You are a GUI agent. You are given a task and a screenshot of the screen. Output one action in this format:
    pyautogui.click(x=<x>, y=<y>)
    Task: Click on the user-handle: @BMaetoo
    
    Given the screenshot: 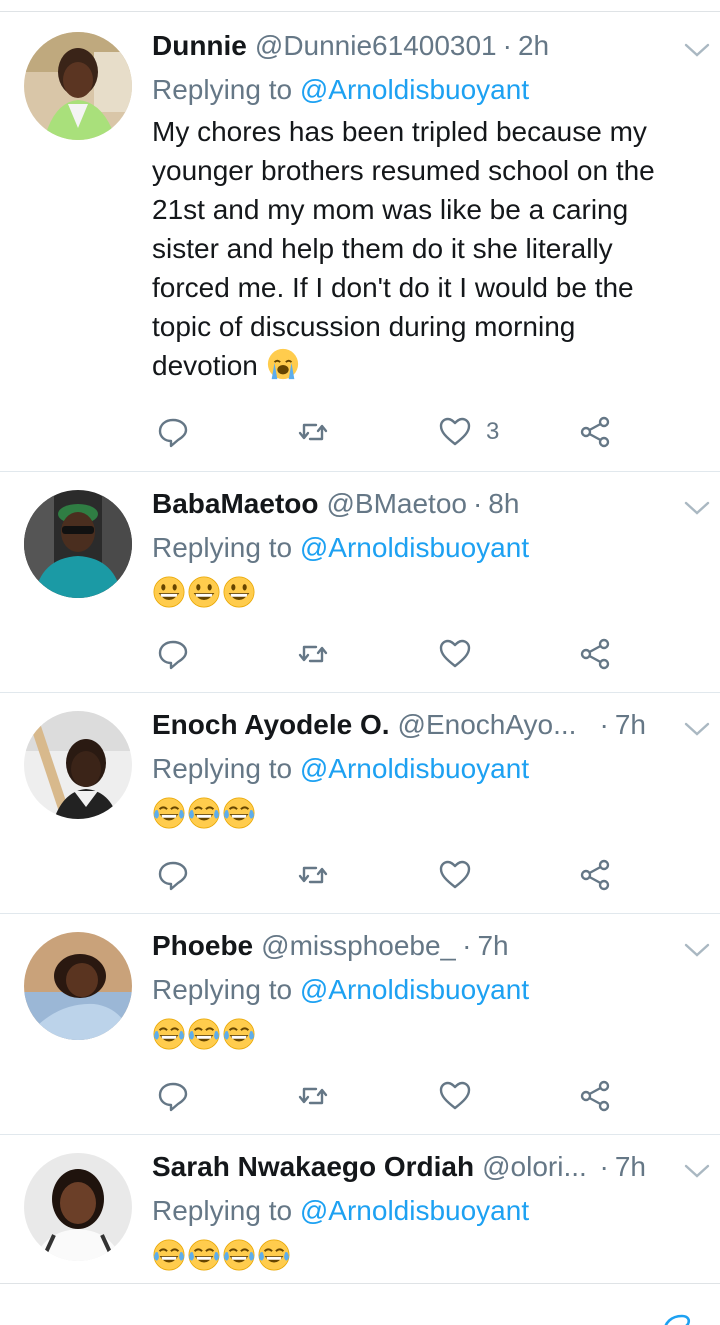 What is the action you would take?
    pyautogui.click(x=396, y=503)
    